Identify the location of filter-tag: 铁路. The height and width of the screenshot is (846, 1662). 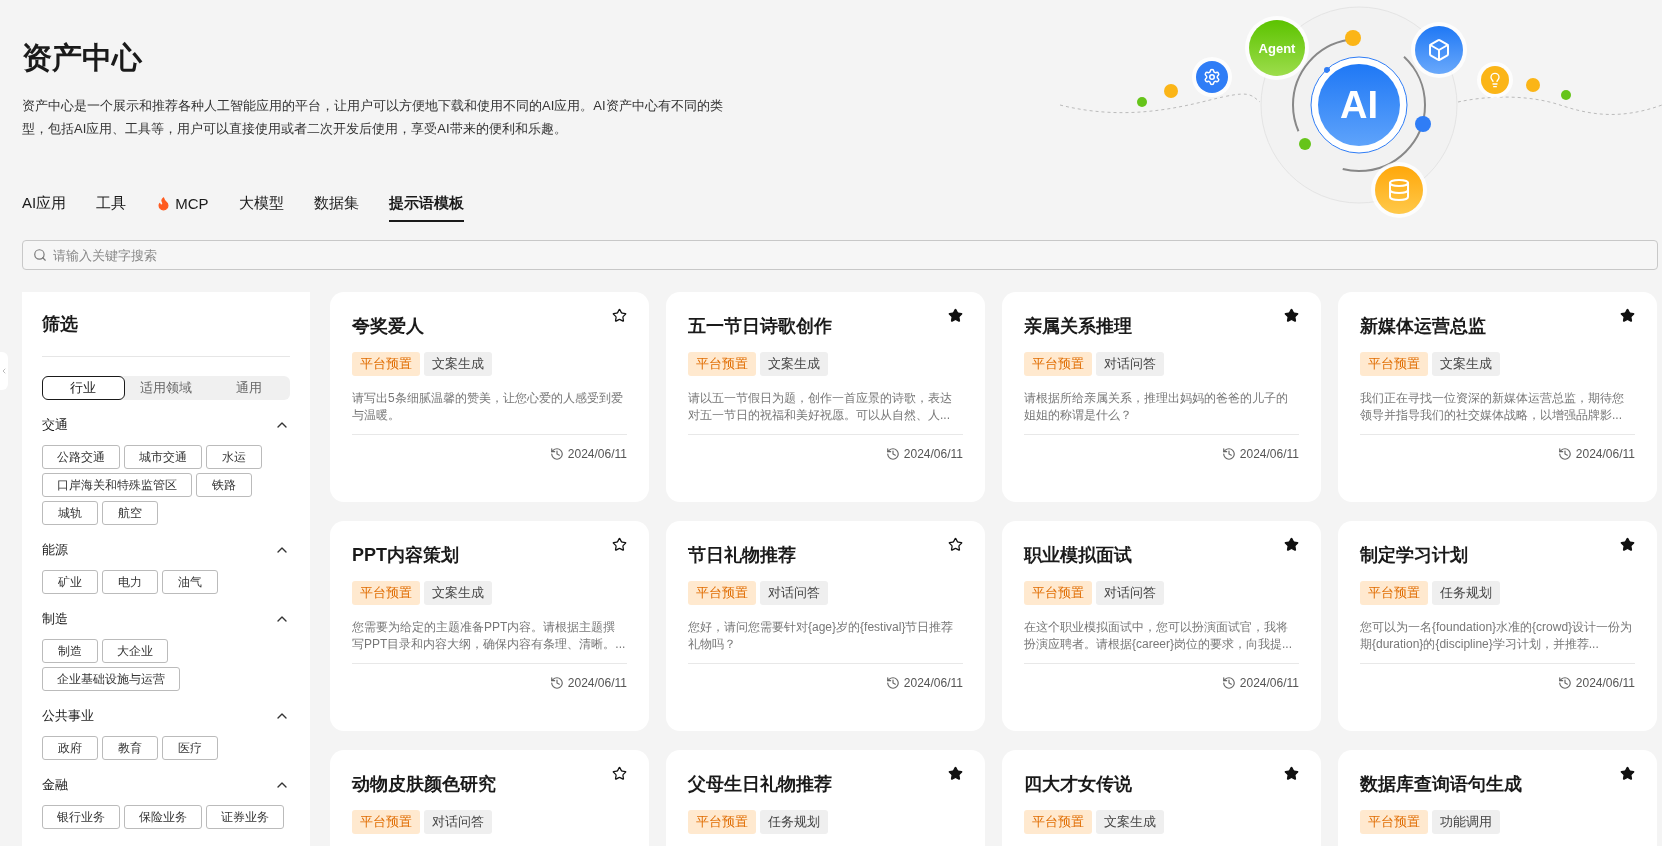
(224, 485).